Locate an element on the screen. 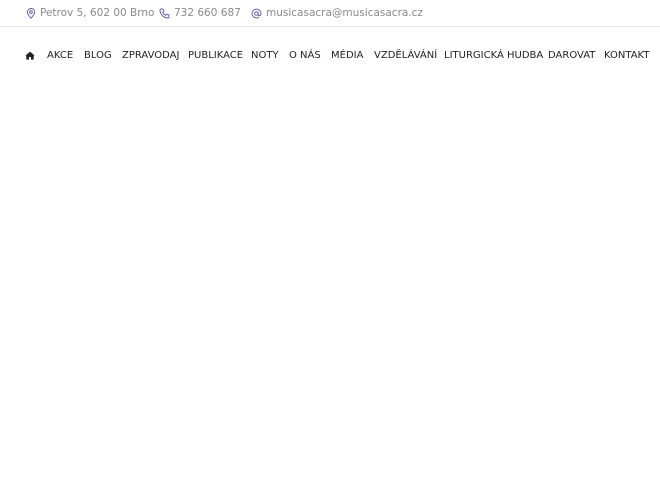 The height and width of the screenshot is (500, 660). address-text: Petrov 5, 602 00 Brno is located at coordinates (97, 13).